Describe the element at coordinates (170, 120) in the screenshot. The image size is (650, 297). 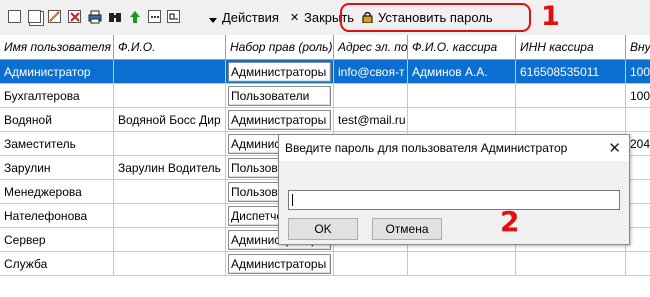
I see `cell-fullname: Водяной Босс Дир` at that location.